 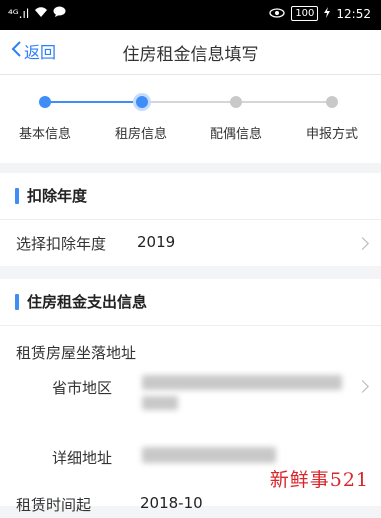 What do you see at coordinates (190, 243) in the screenshot?
I see `deduction-year-select: 选择扣除年度 2019` at bounding box center [190, 243].